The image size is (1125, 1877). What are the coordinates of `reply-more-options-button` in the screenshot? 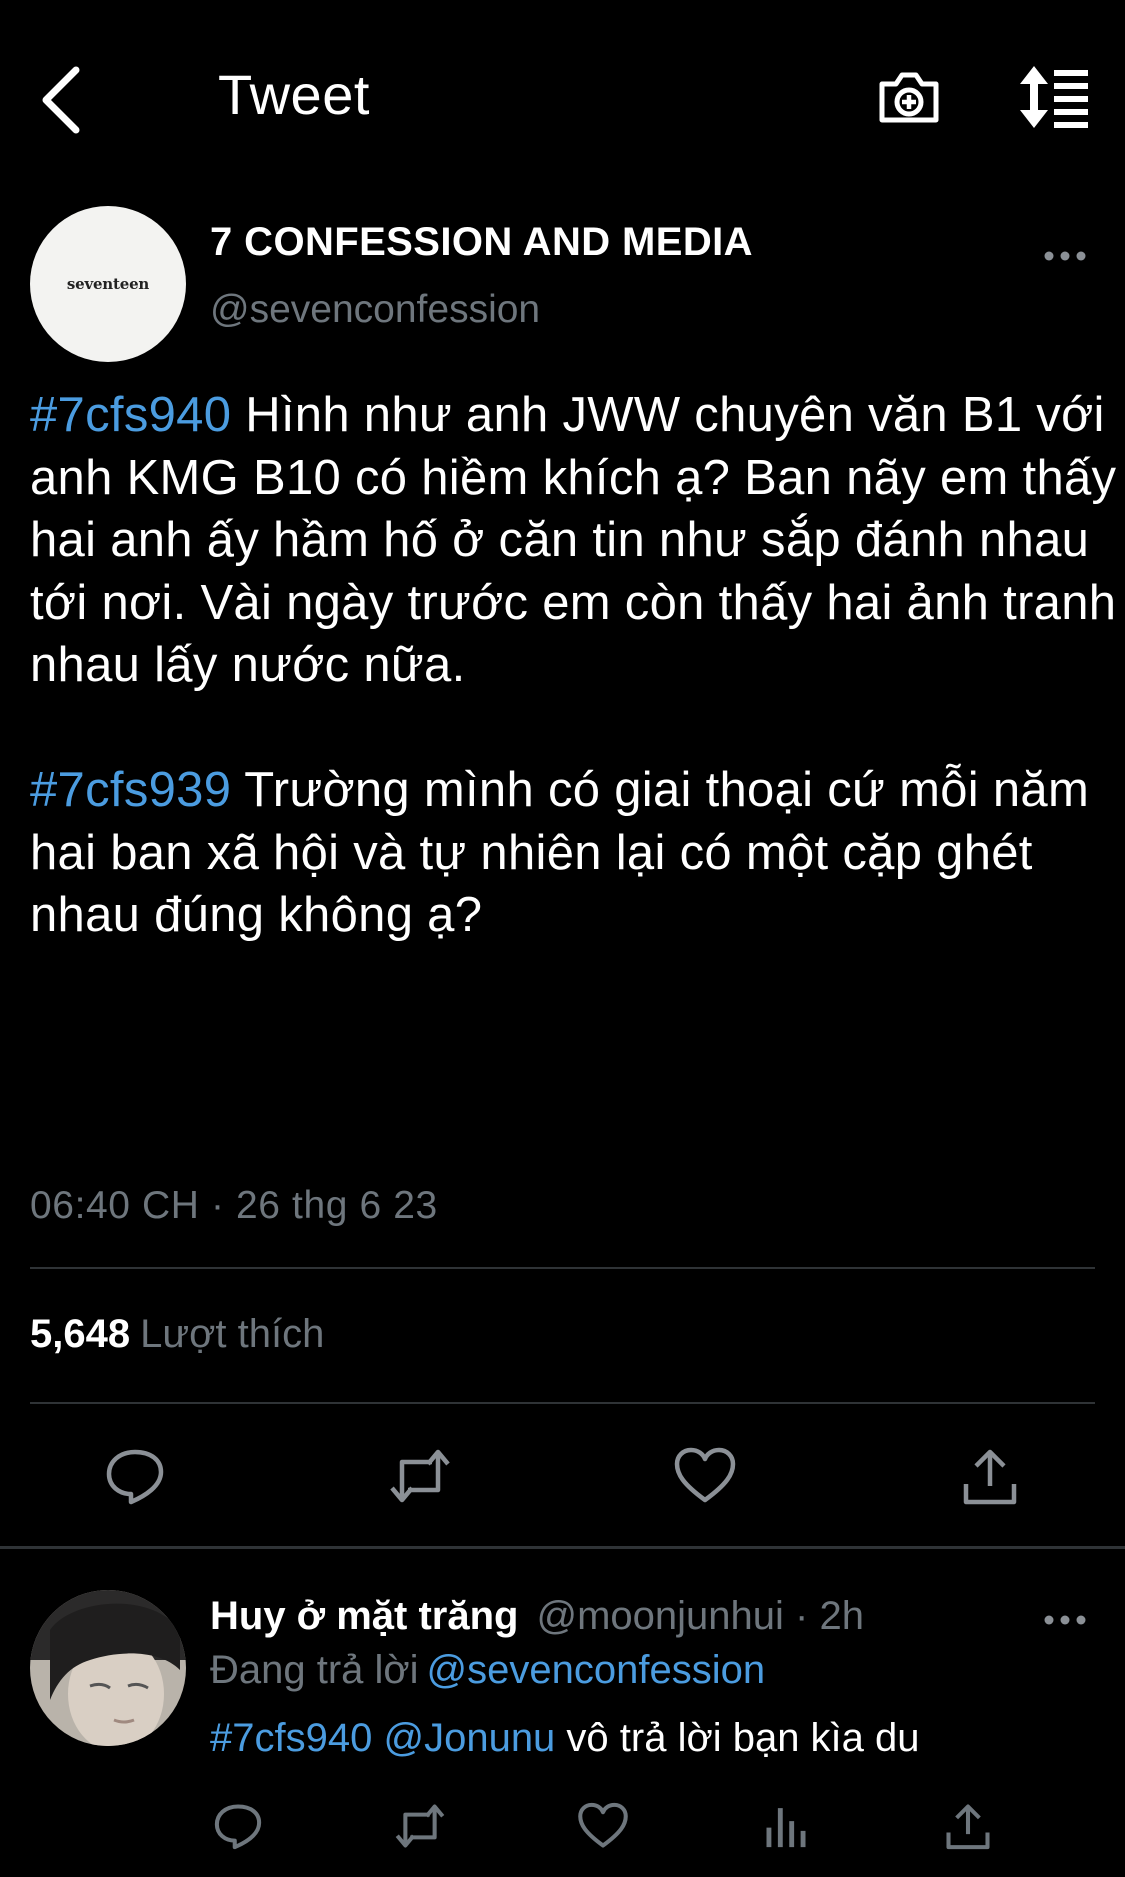 It's located at (1065, 1620).